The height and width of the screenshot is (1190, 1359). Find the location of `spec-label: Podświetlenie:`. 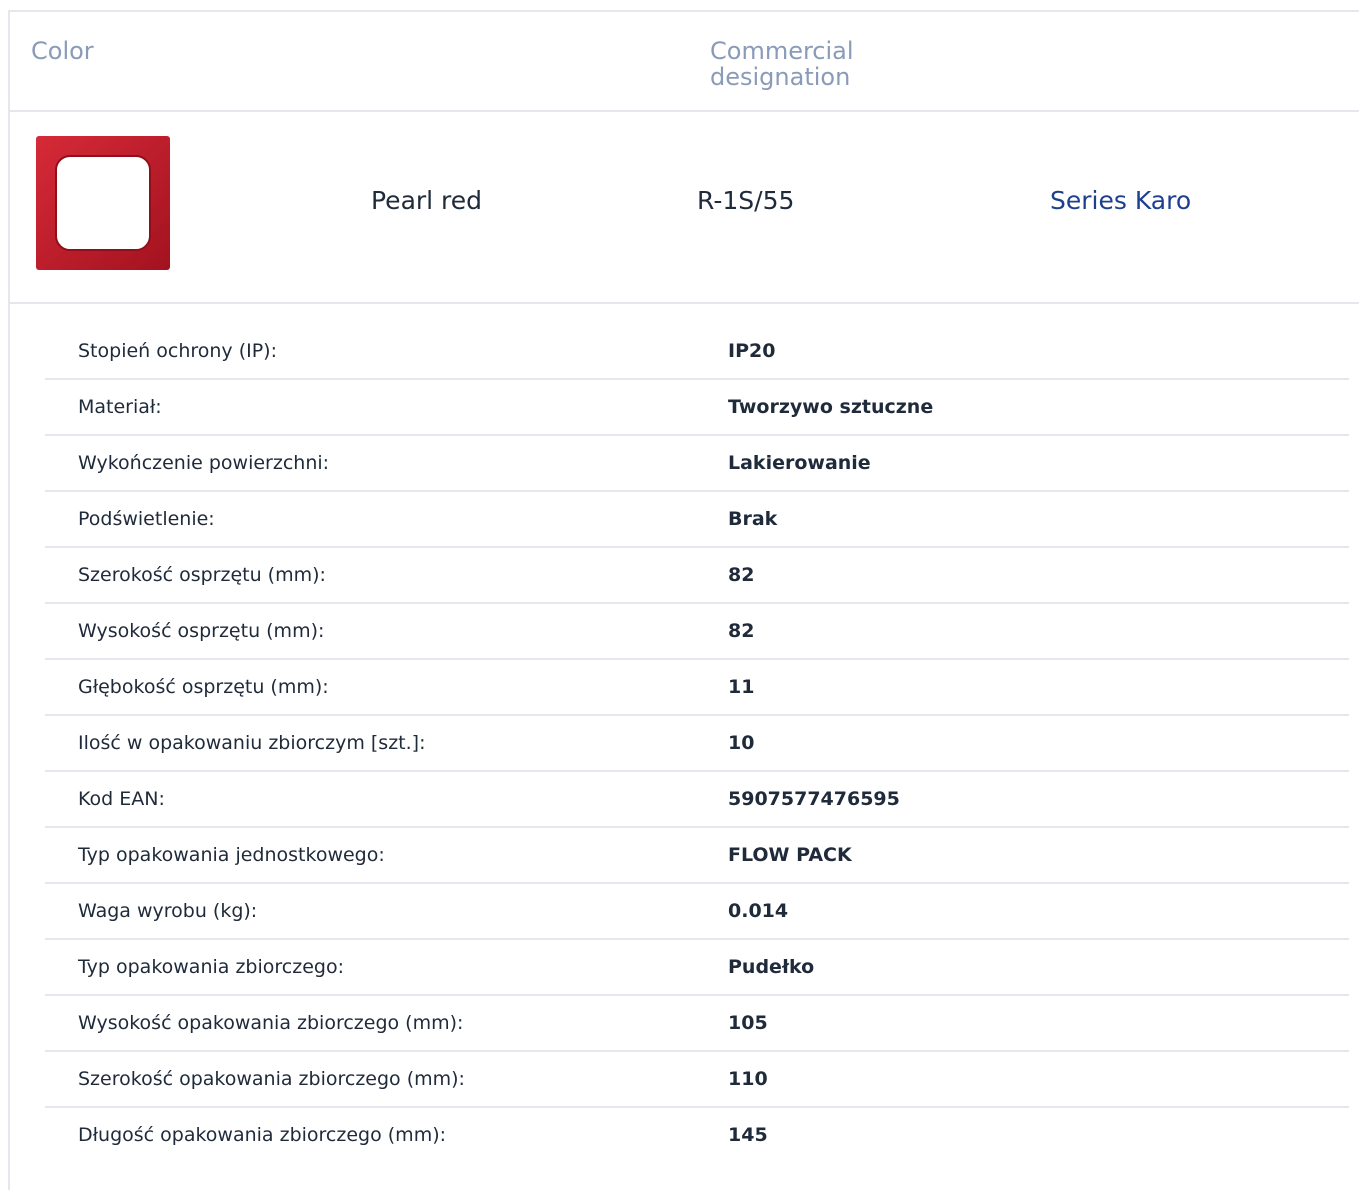

spec-label: Podświetlenie: is located at coordinates (146, 519).